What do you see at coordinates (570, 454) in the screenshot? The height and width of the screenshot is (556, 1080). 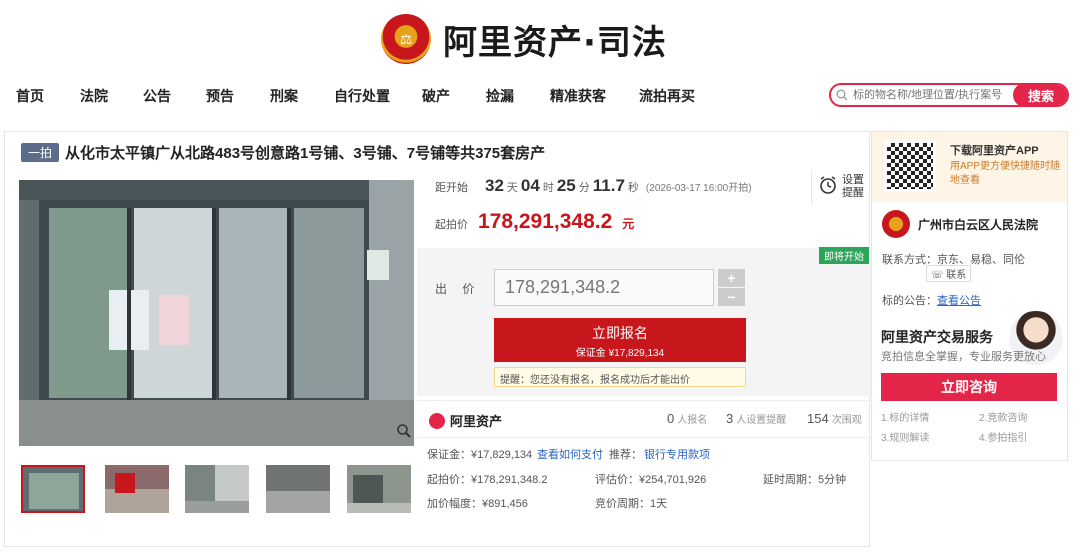 I see `how-to-pay-link: 查看如何支付` at bounding box center [570, 454].